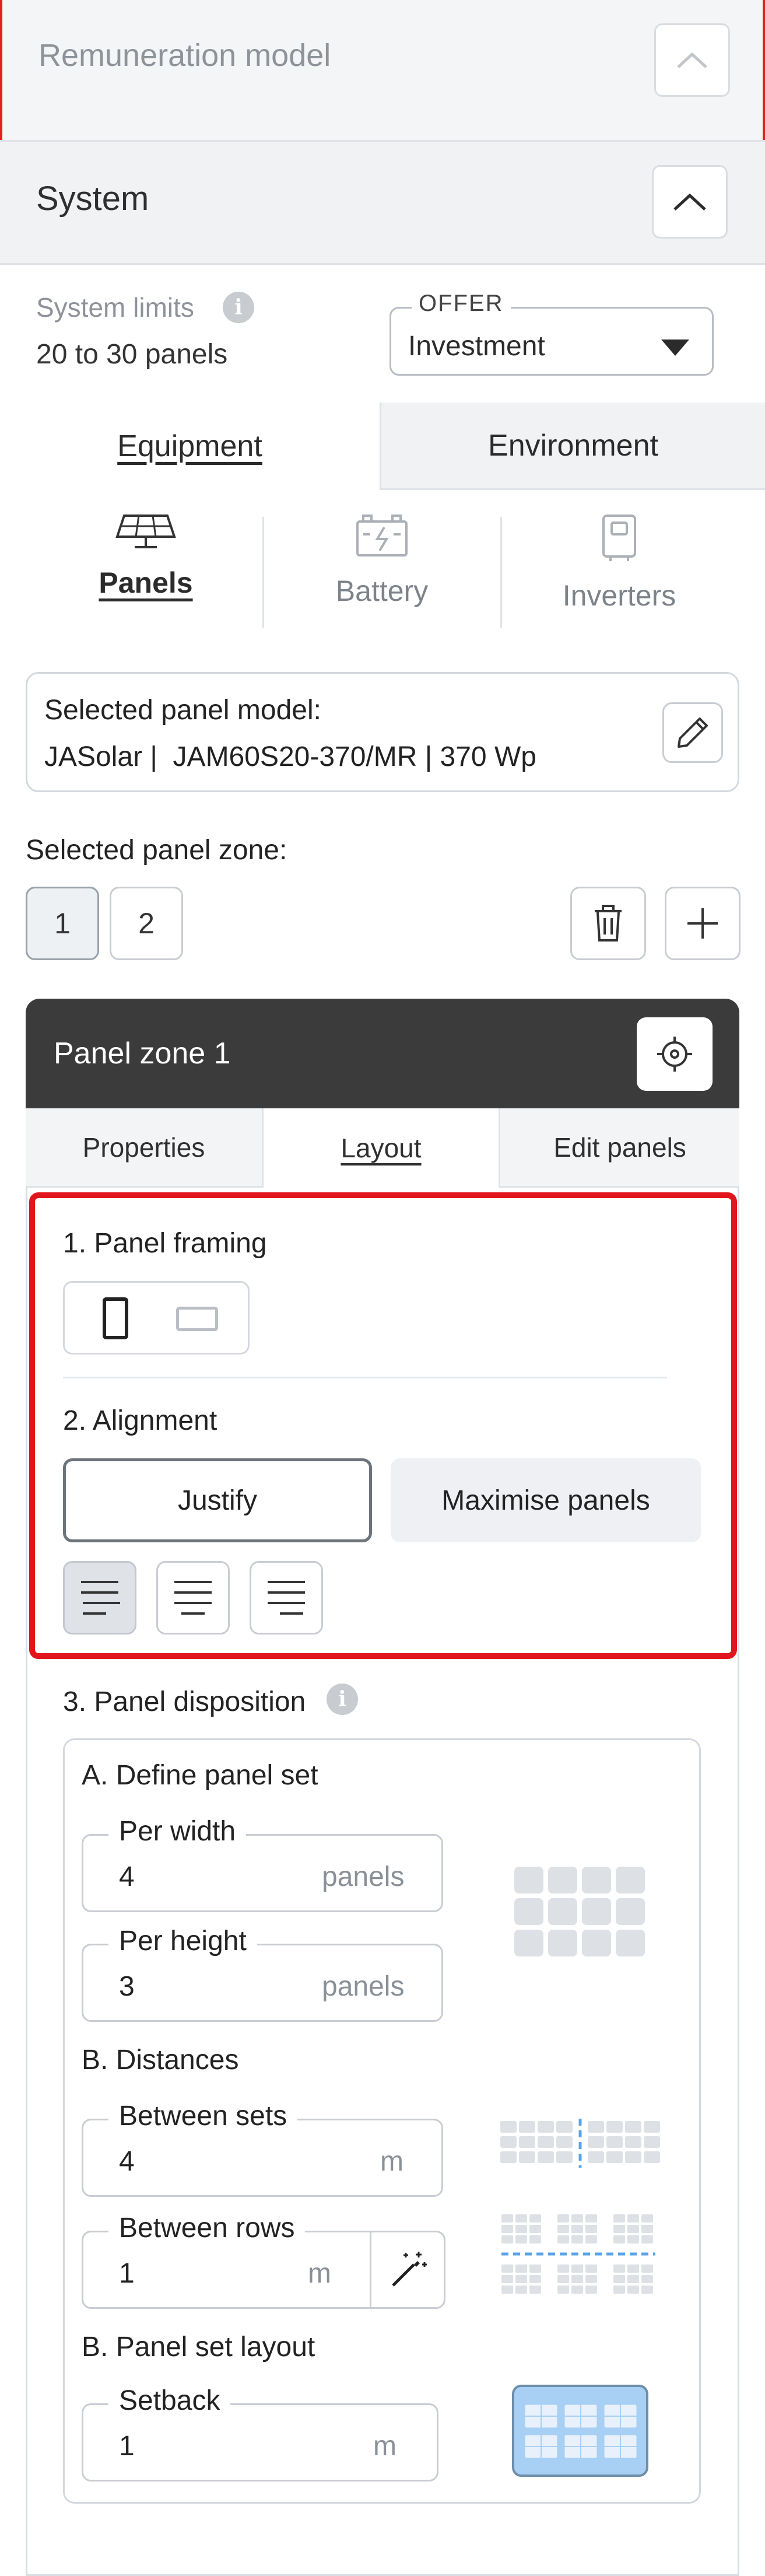  What do you see at coordinates (99, 1597) in the screenshot?
I see `align-left-button` at bounding box center [99, 1597].